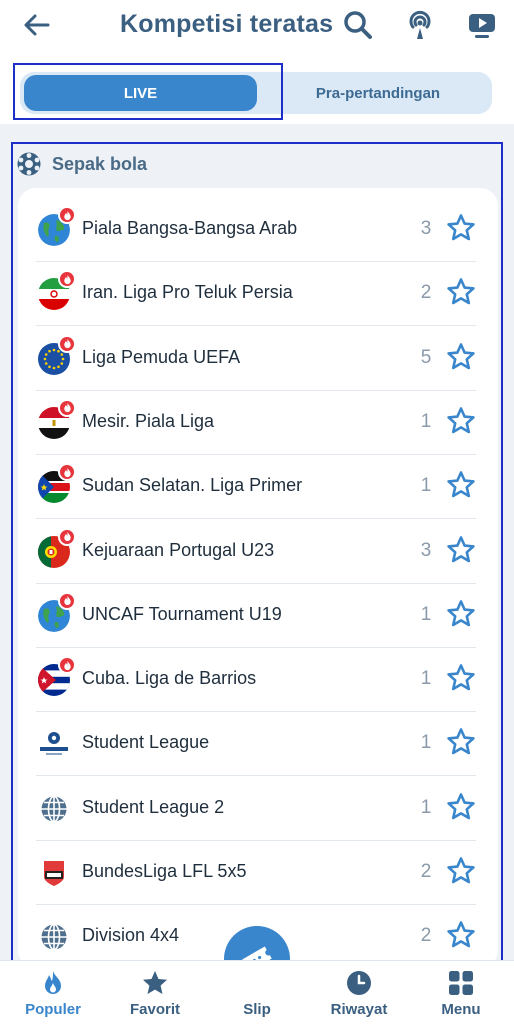 The width and height of the screenshot is (514, 1024). Describe the element at coordinates (140, 93) in the screenshot. I see `tab-live: LIVE` at that location.